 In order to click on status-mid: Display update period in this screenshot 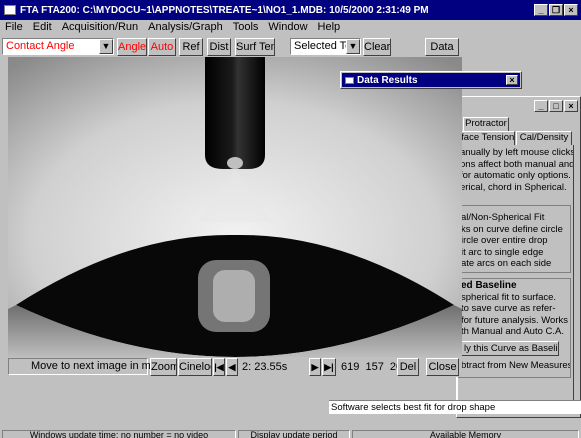, I will do `click(294, 434)`.